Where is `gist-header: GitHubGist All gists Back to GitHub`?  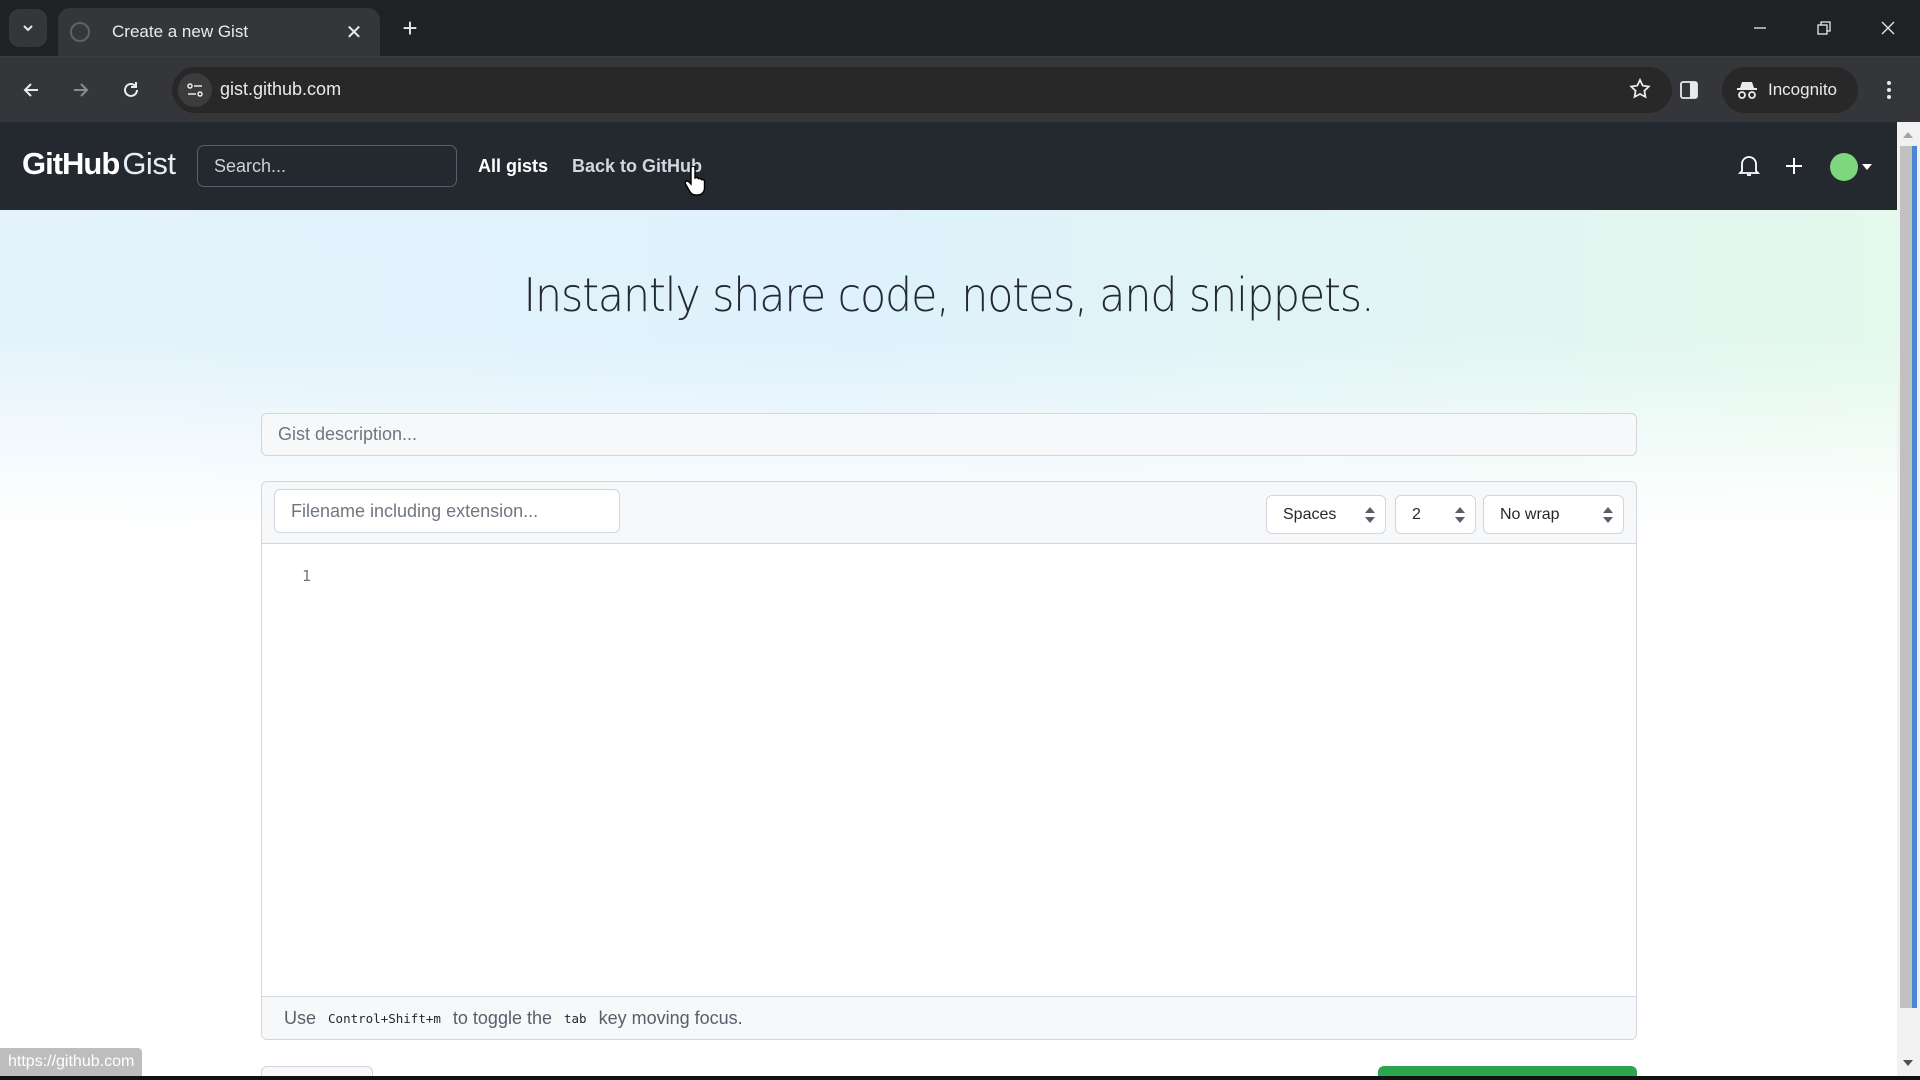 gist-header: GitHubGist All gists Back to GitHub is located at coordinates (948, 166).